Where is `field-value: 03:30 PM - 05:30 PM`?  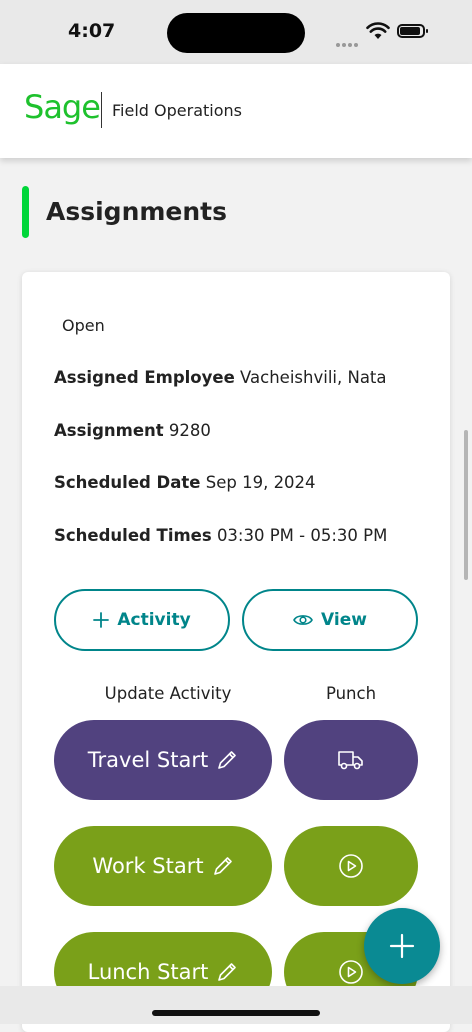 field-value: 03:30 PM - 05:30 PM is located at coordinates (302, 535).